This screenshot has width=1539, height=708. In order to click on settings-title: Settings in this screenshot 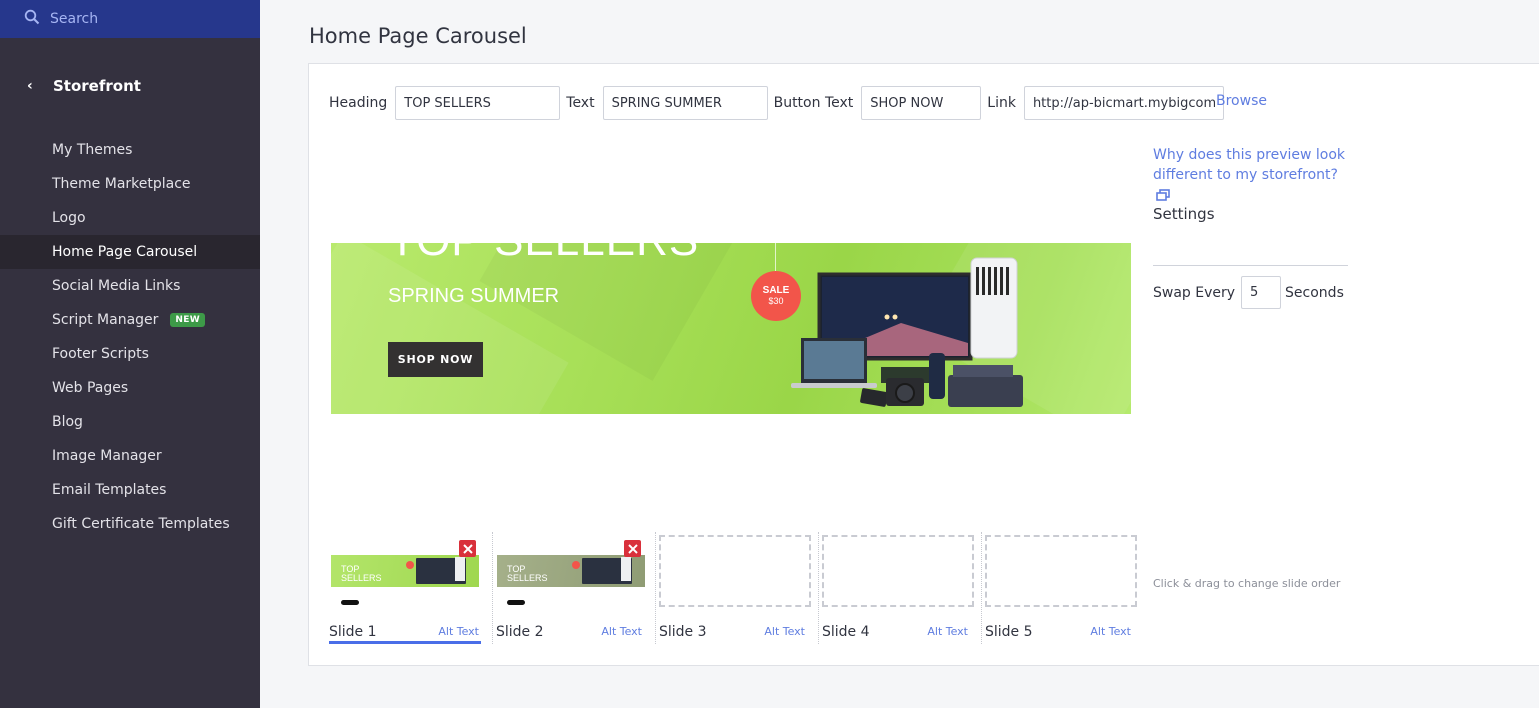, I will do `click(1184, 214)`.